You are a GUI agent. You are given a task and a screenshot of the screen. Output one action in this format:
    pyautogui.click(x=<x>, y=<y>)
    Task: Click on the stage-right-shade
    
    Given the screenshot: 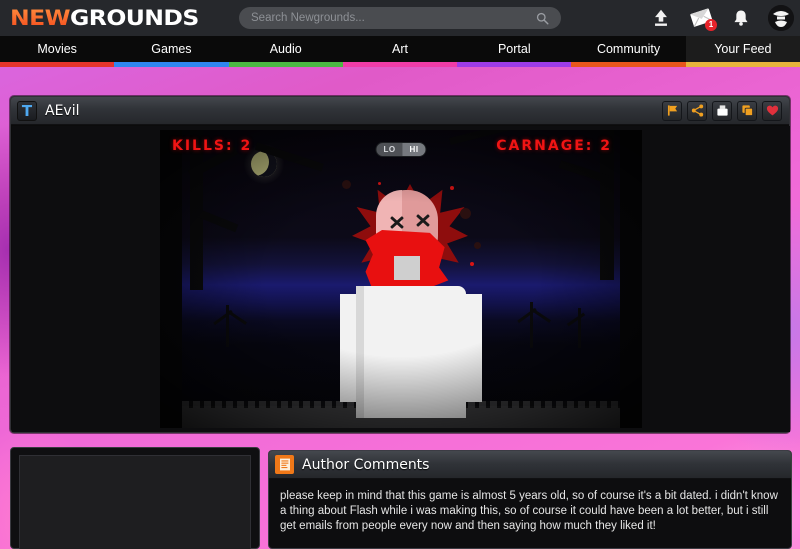 What is the action you would take?
    pyautogui.click(x=631, y=279)
    